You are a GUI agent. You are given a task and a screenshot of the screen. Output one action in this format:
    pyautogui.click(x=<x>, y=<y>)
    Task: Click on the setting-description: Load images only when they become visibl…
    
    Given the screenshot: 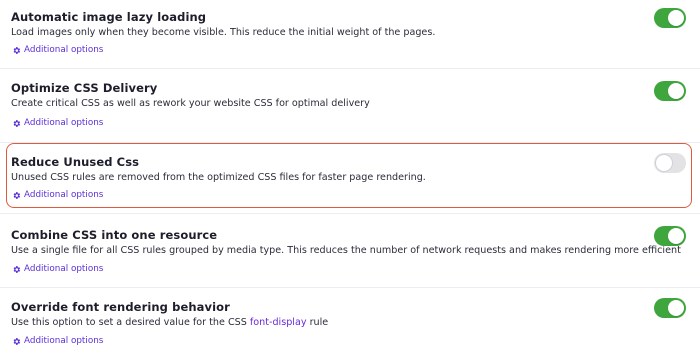 What is the action you would take?
    pyautogui.click(x=223, y=32)
    